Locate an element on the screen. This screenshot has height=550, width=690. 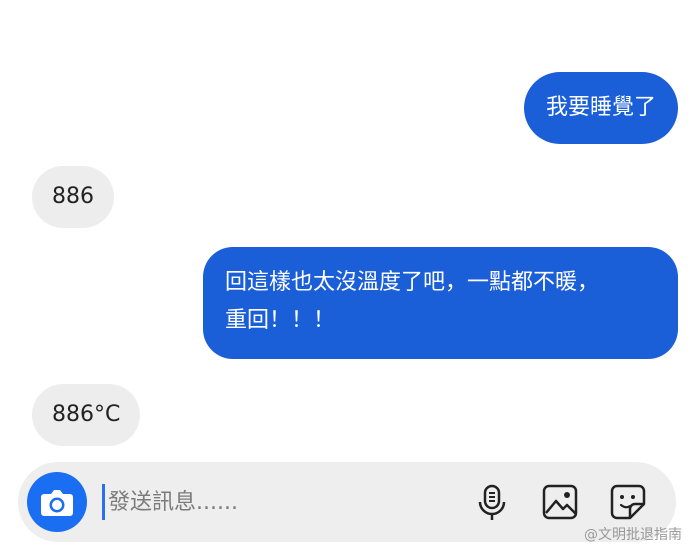
received-message-bubble: 886°C is located at coordinates (86, 415).